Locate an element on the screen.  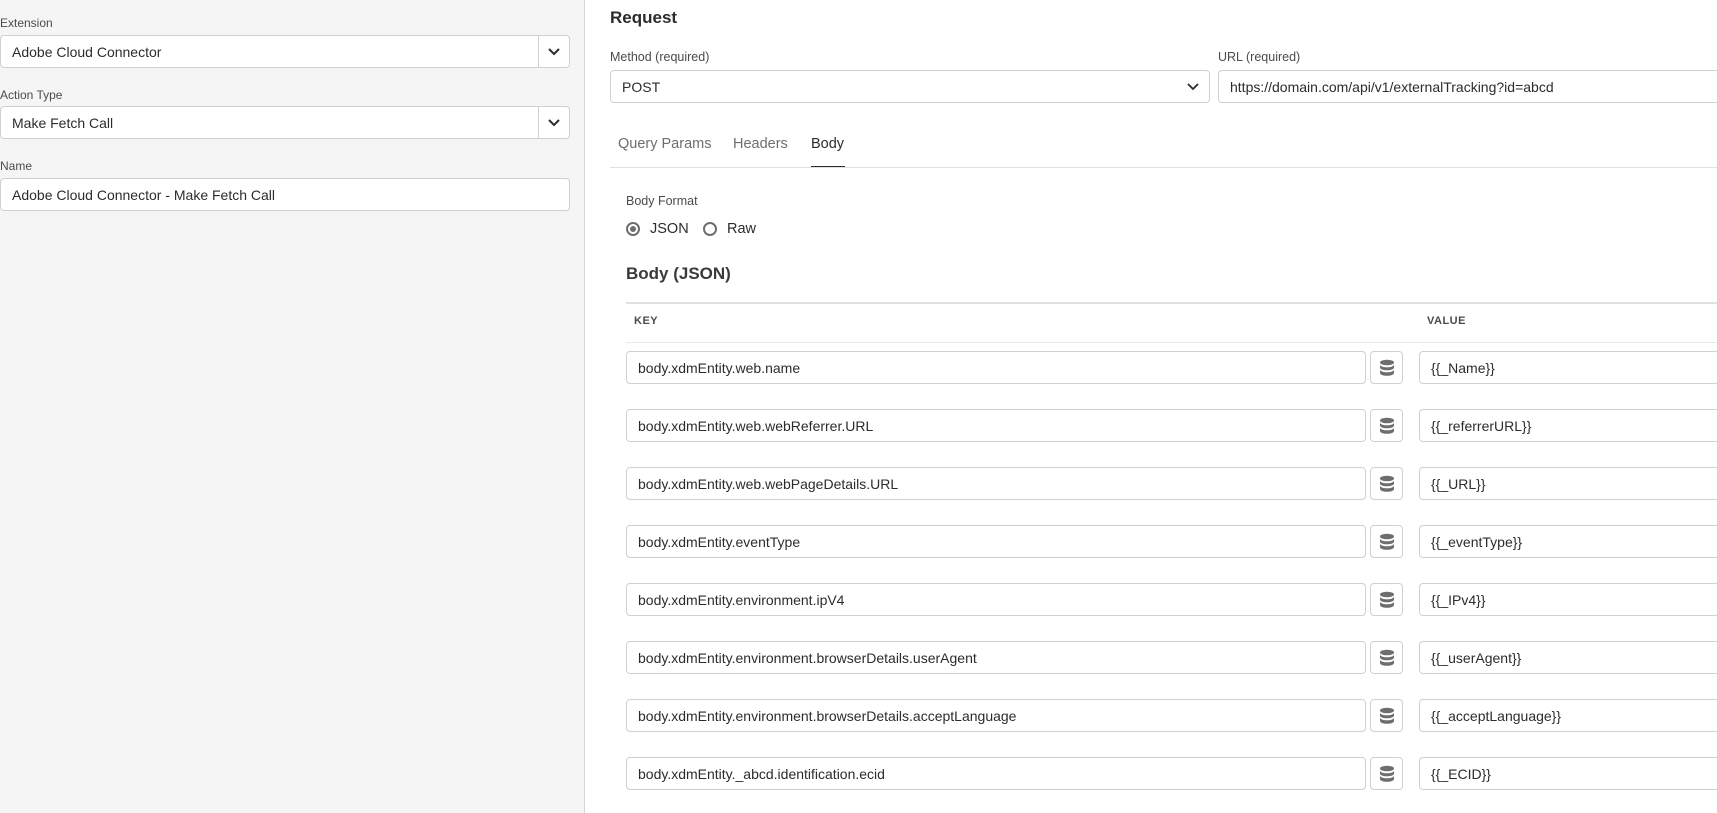
key-value: body.xdmEntity._abcd.identification.ecid is located at coordinates (761, 773).